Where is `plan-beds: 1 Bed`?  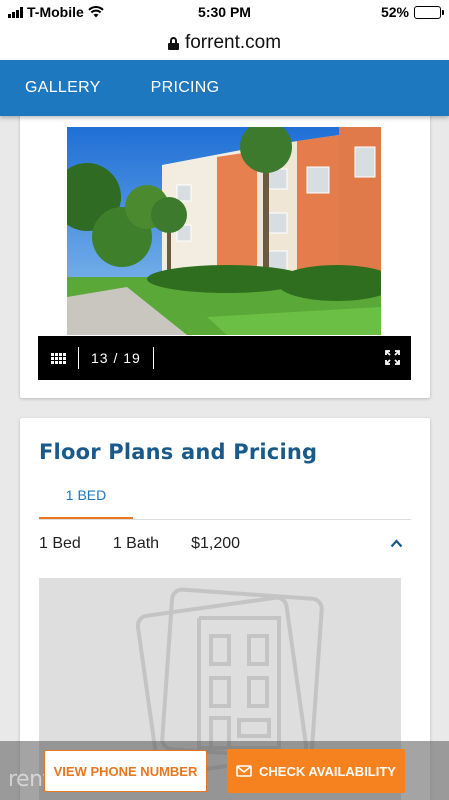 plan-beds: 1 Bed is located at coordinates (60, 543).